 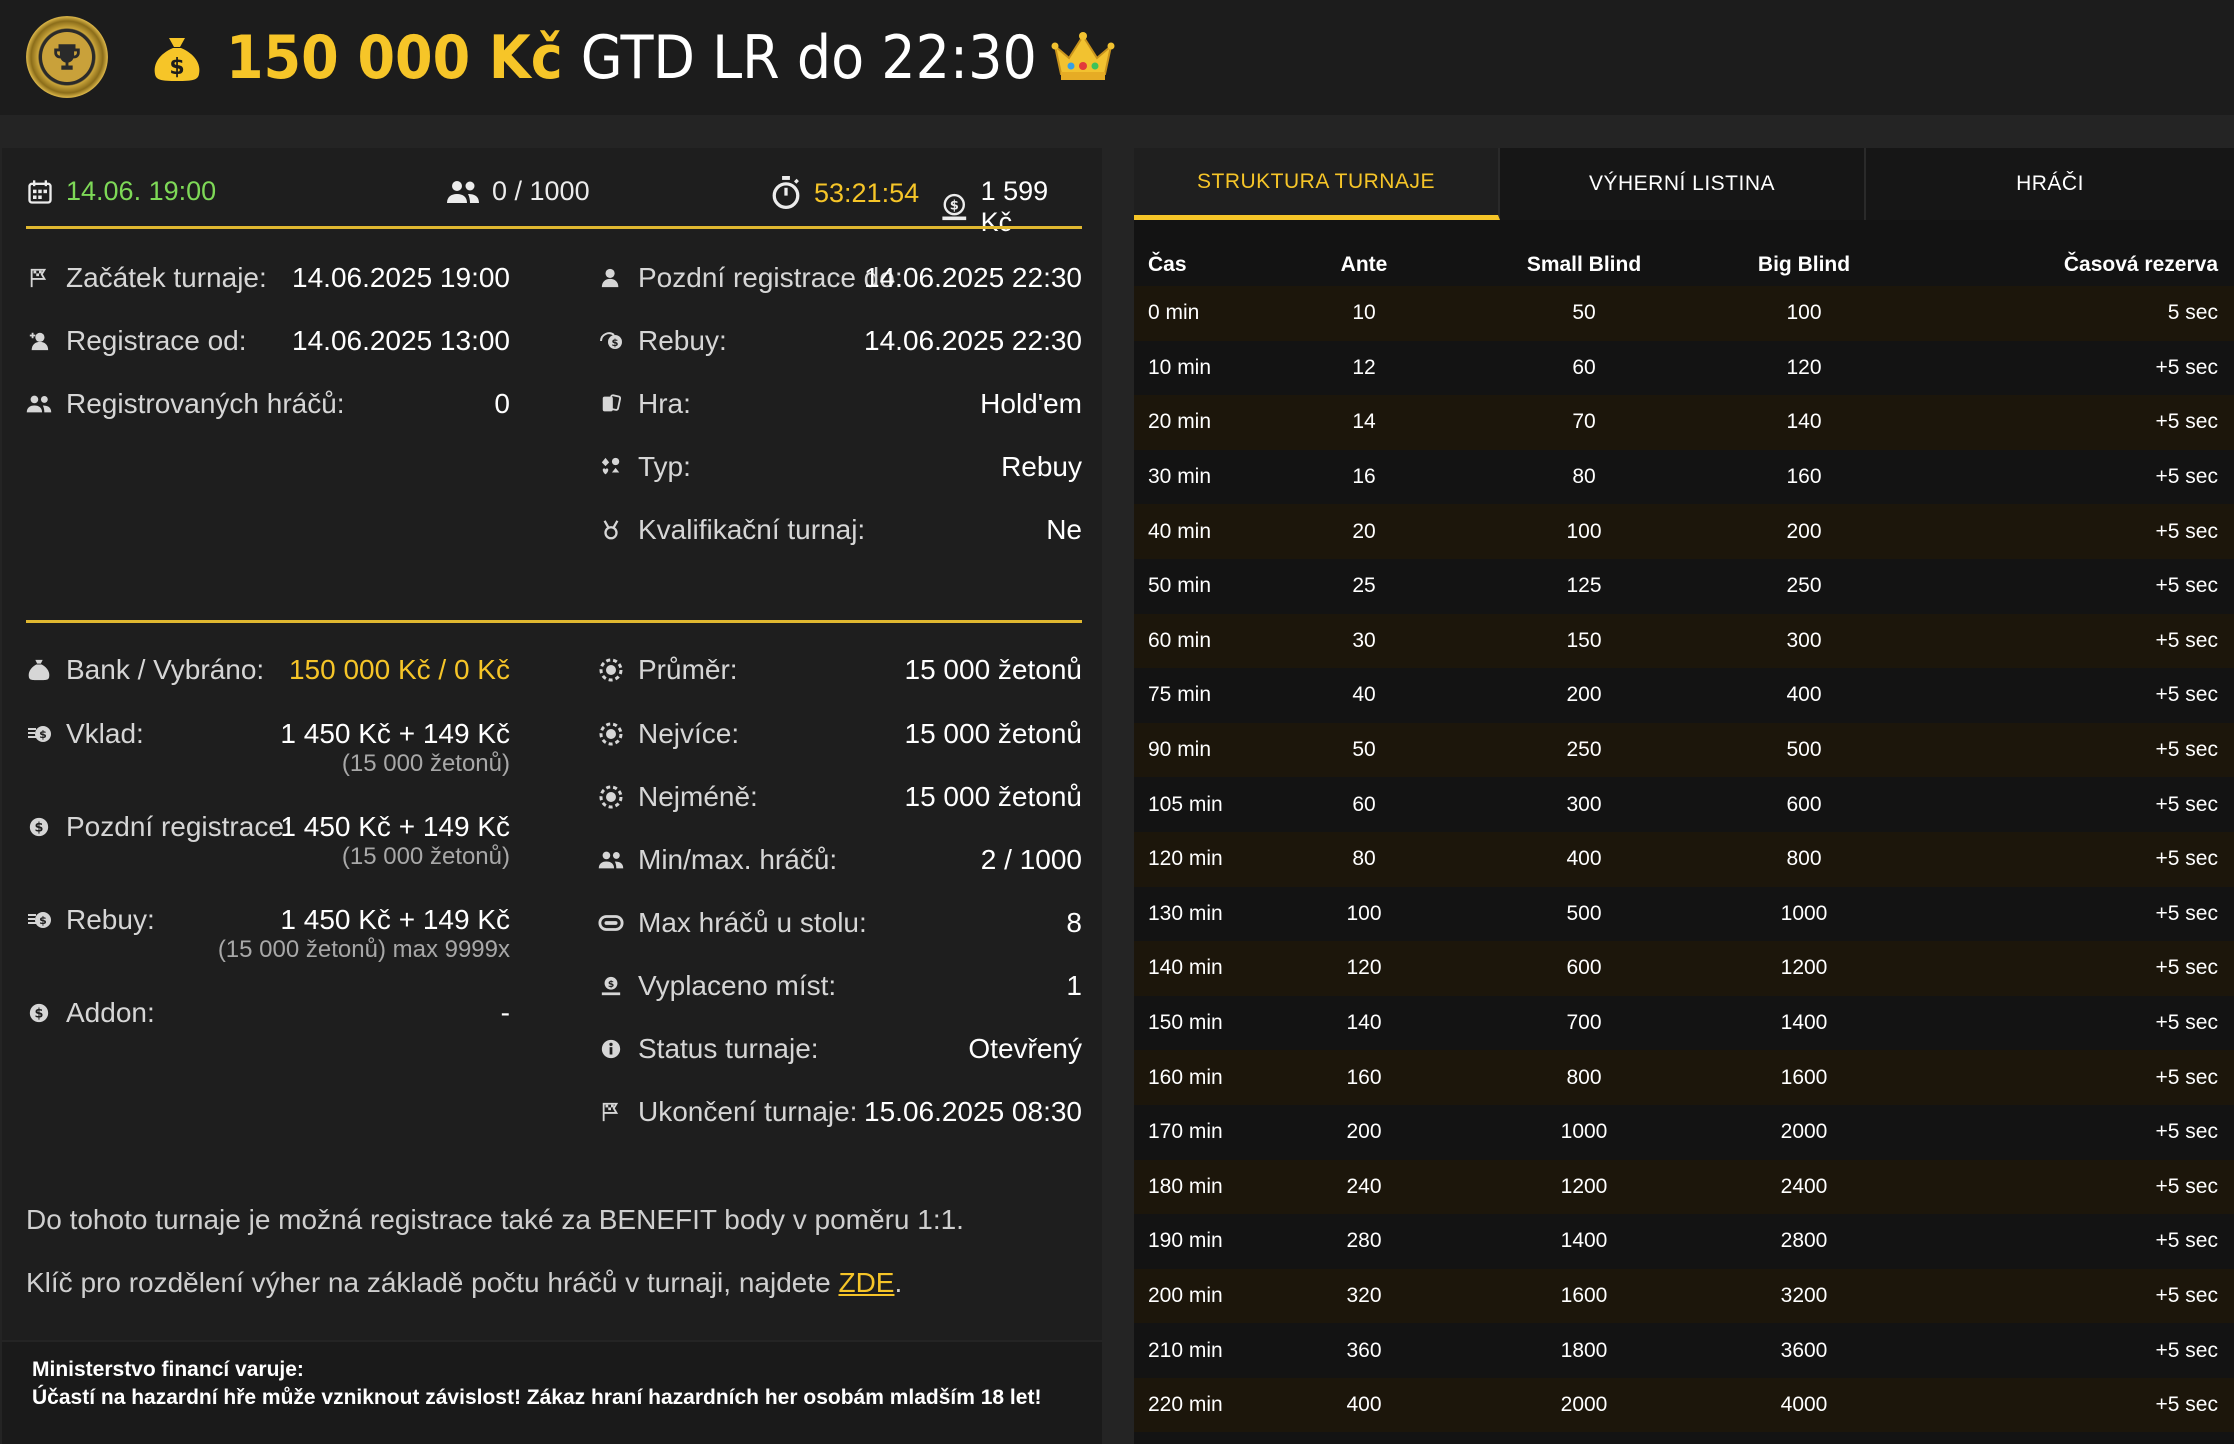 I want to click on page-title: 150 000 Kč GTD LR do 22:30, so click(x=670, y=58).